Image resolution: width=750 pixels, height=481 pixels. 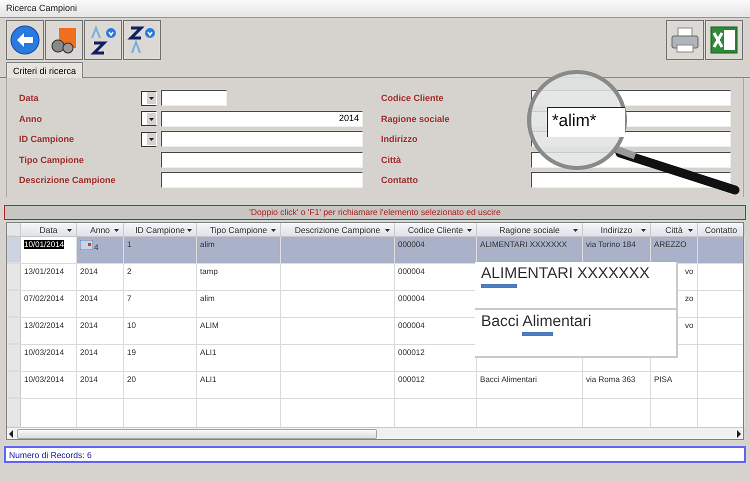 I want to click on table-cell: 07/02/2014, so click(x=44, y=298).